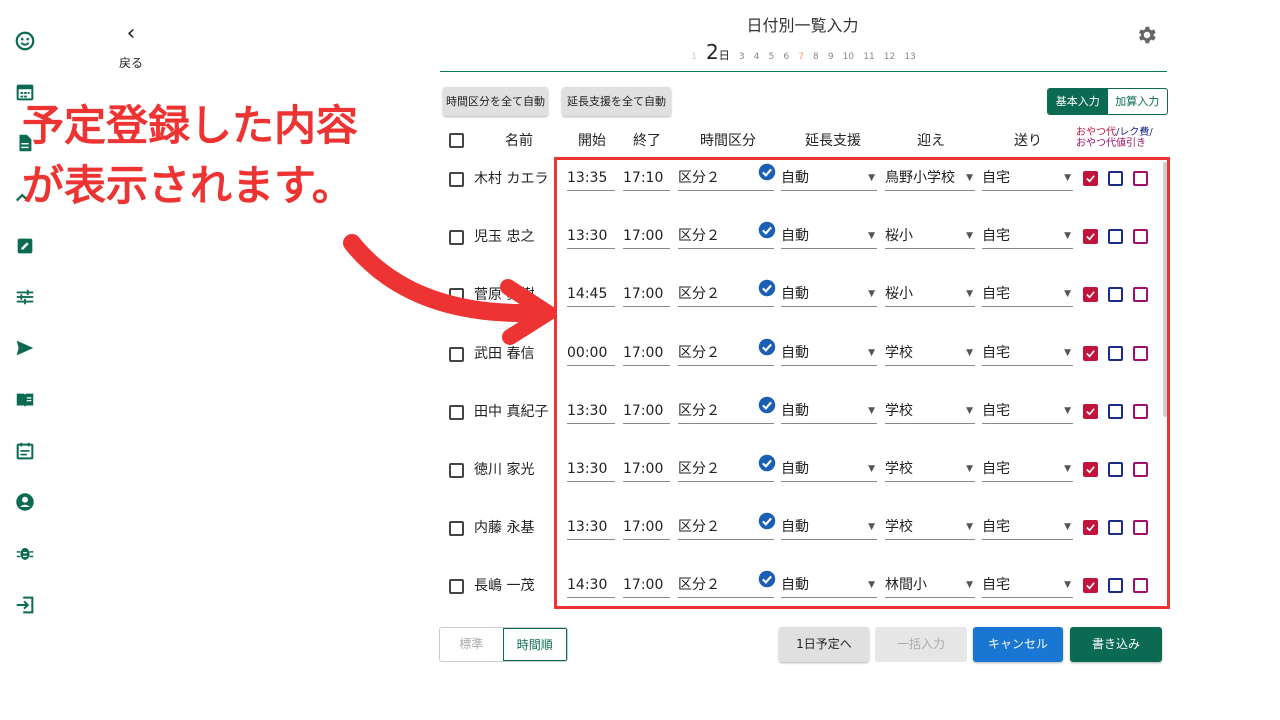 The height and width of the screenshot is (720, 1280). What do you see at coordinates (25, 502) in the screenshot?
I see `account-icon` at bounding box center [25, 502].